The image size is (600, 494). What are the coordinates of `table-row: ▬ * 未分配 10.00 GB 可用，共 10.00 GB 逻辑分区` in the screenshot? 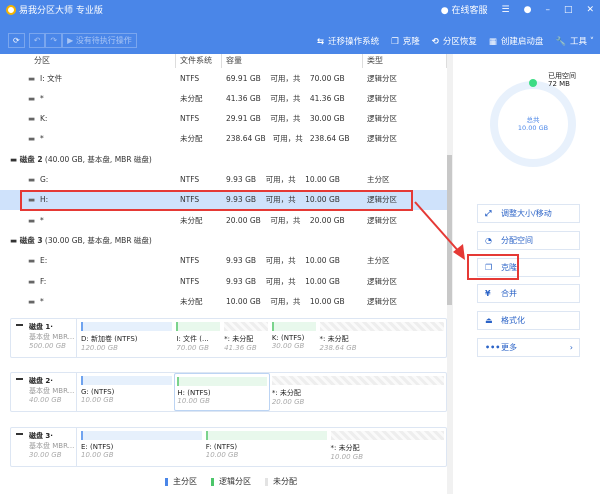 It's located at (223, 301).